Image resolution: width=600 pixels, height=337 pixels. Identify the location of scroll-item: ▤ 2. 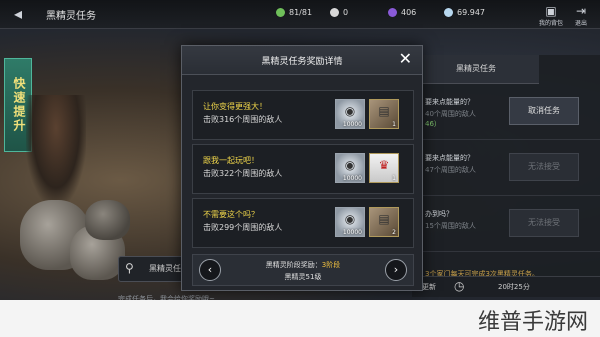
(384, 222).